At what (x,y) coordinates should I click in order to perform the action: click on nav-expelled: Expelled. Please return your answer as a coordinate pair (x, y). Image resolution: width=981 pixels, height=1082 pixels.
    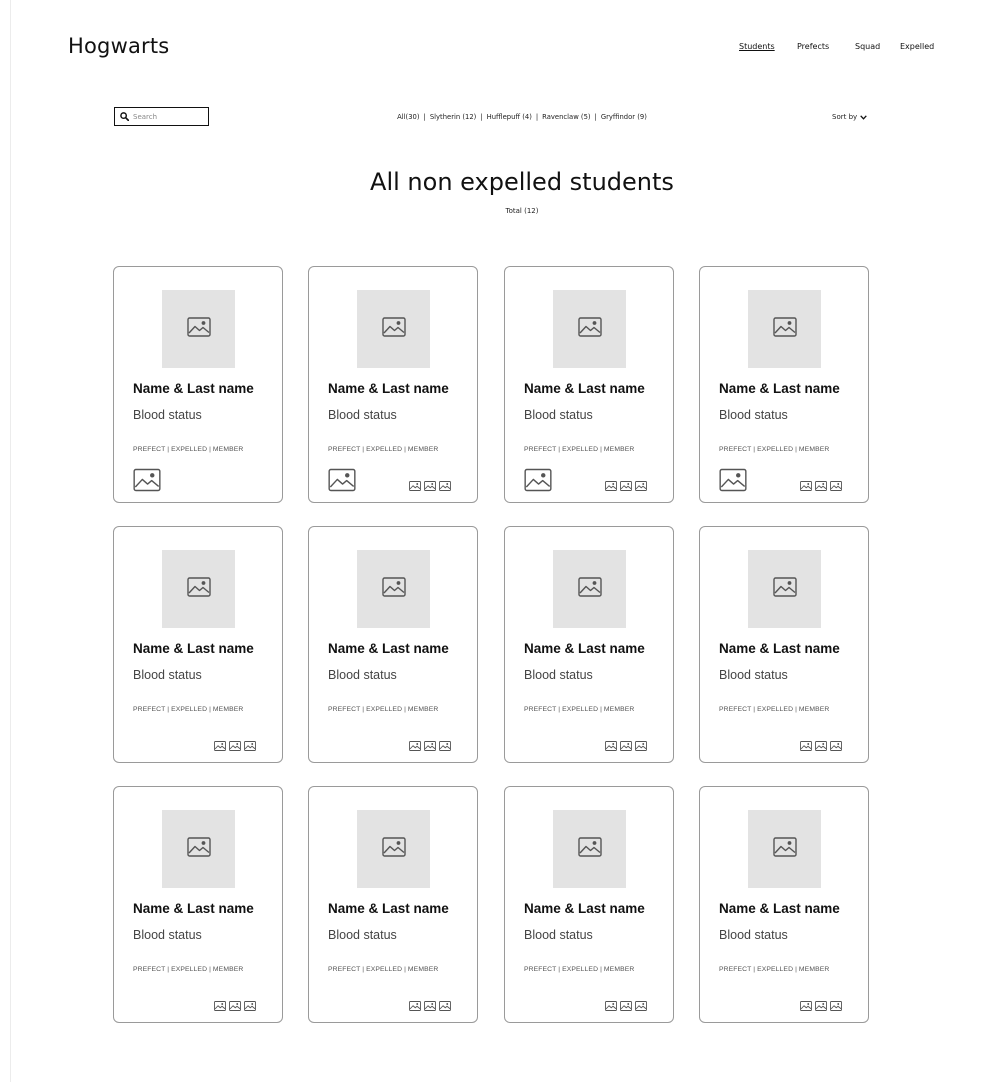
    Looking at the image, I should click on (917, 46).